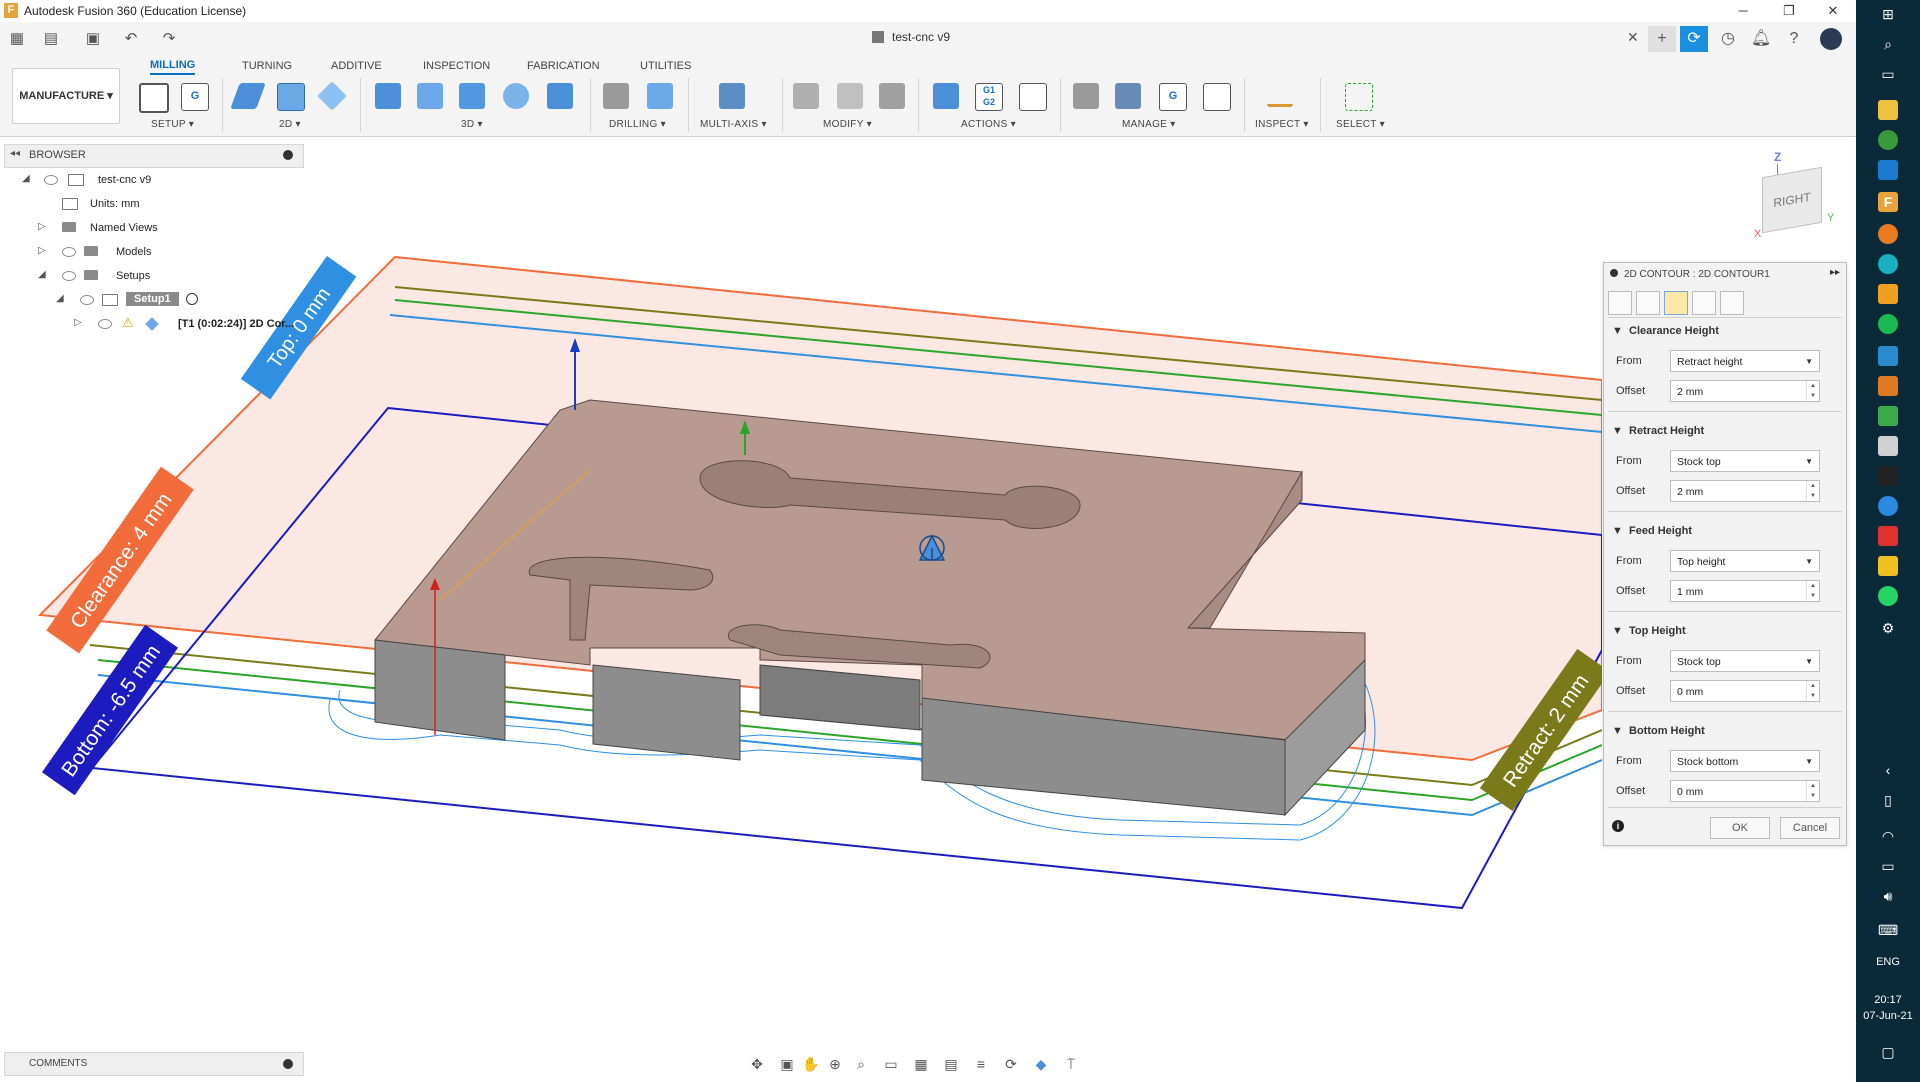 This screenshot has width=1920, height=1082. I want to click on app-grid-icon: ▦, so click(17, 39).